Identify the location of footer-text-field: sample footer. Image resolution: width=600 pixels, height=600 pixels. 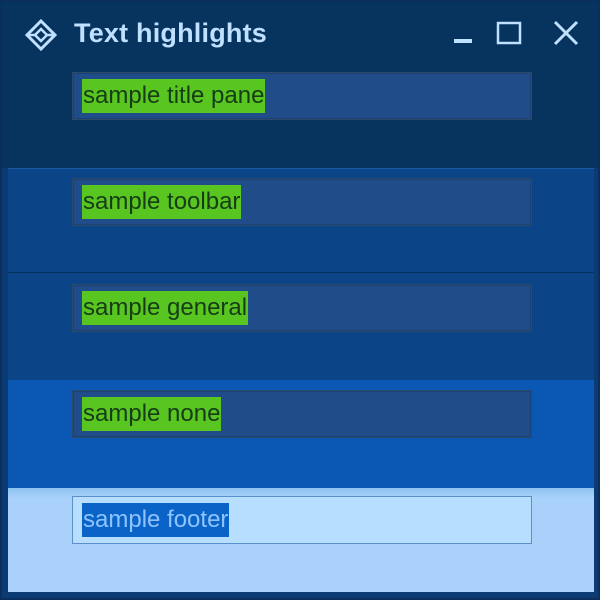
(302, 520).